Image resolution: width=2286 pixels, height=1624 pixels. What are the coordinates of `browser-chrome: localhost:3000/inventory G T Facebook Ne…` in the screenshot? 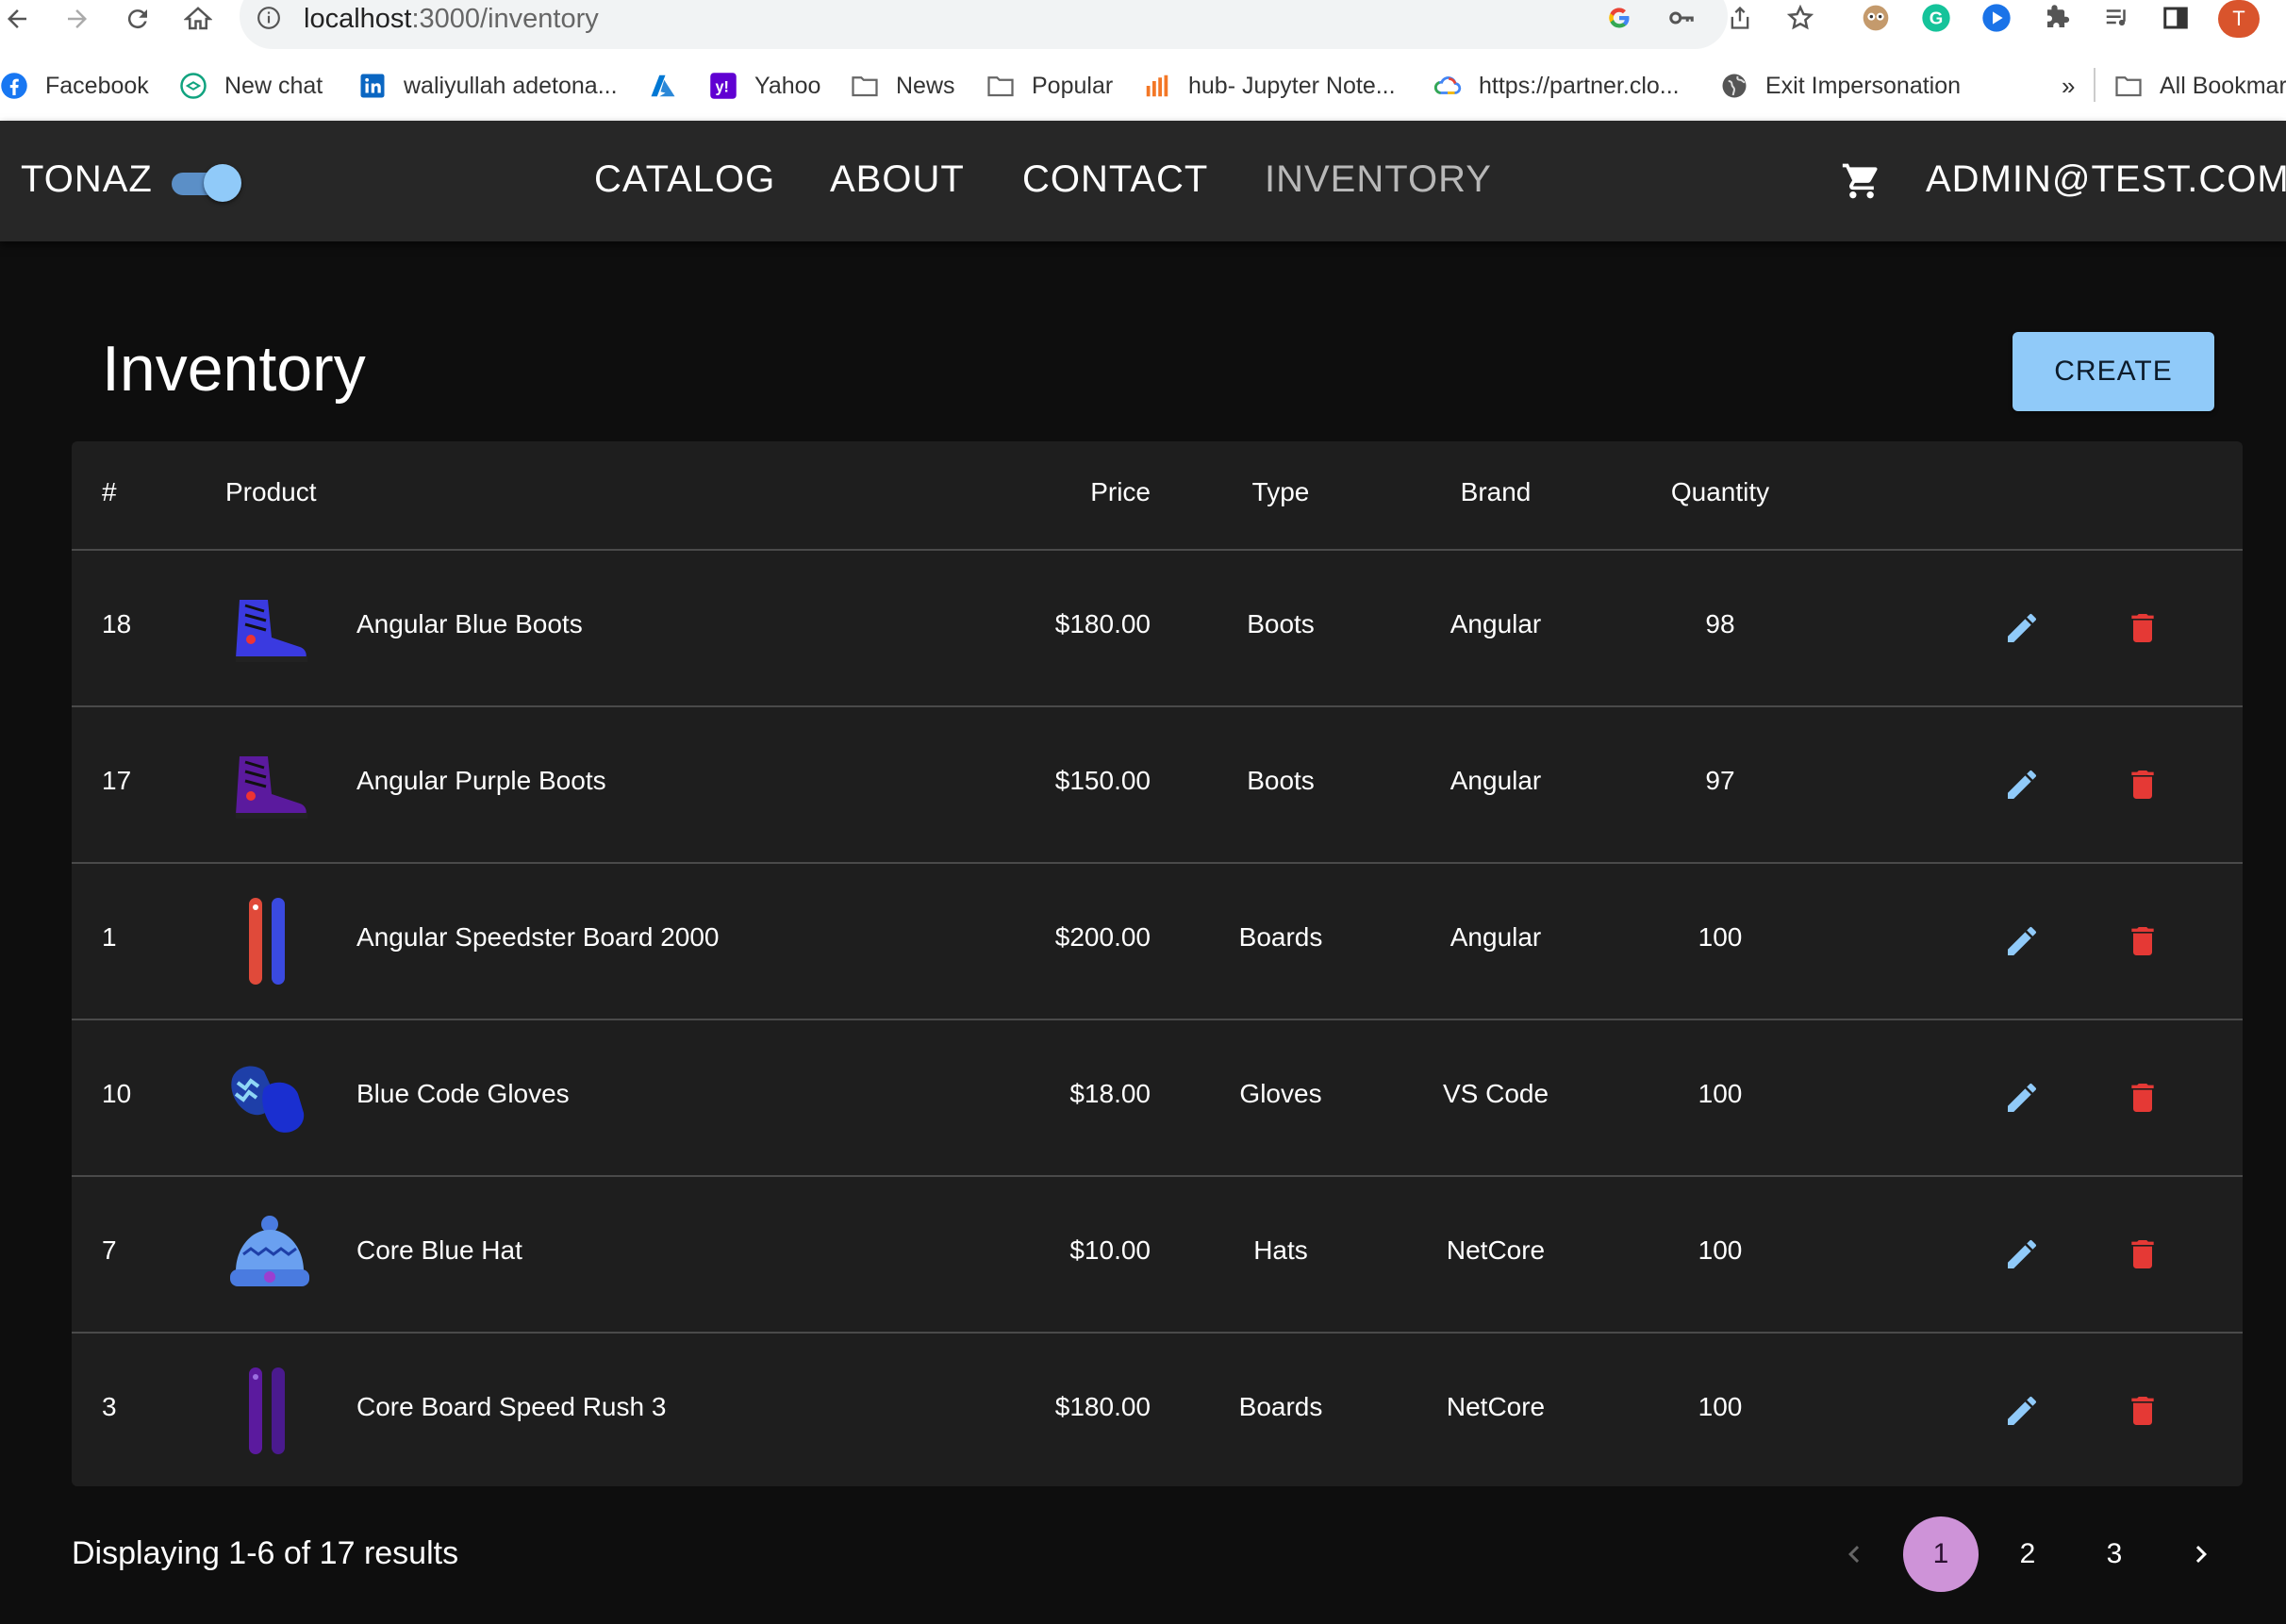 It's located at (1143, 60).